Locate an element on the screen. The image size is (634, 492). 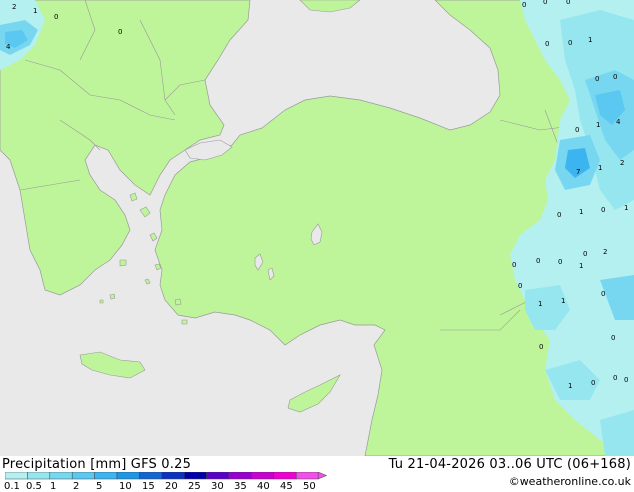
map-title: Precipitation [mm] GFS 0.25 is located at coordinates (97, 464).